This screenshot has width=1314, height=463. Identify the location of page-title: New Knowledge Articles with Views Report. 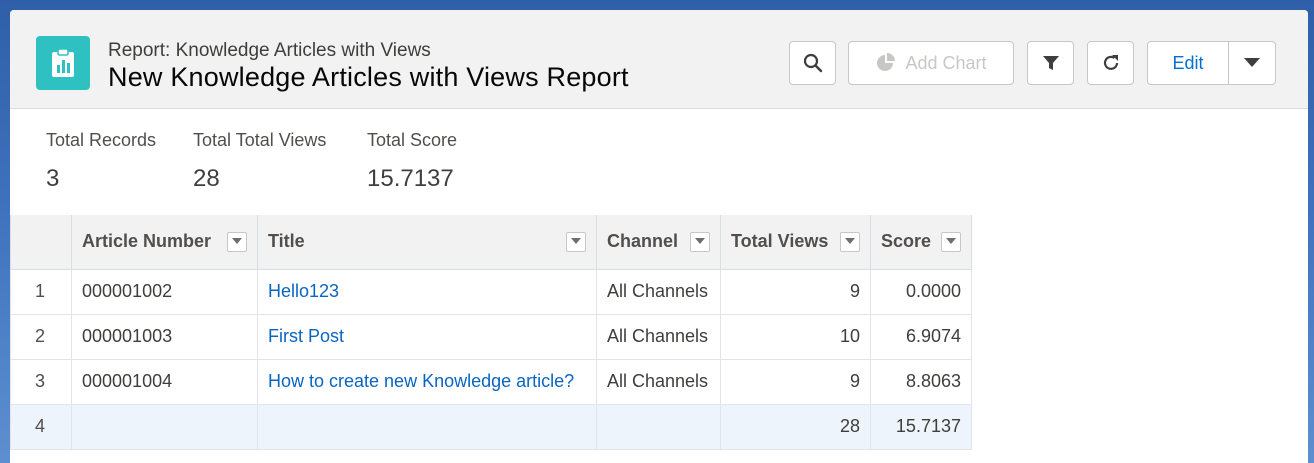
(368, 77).